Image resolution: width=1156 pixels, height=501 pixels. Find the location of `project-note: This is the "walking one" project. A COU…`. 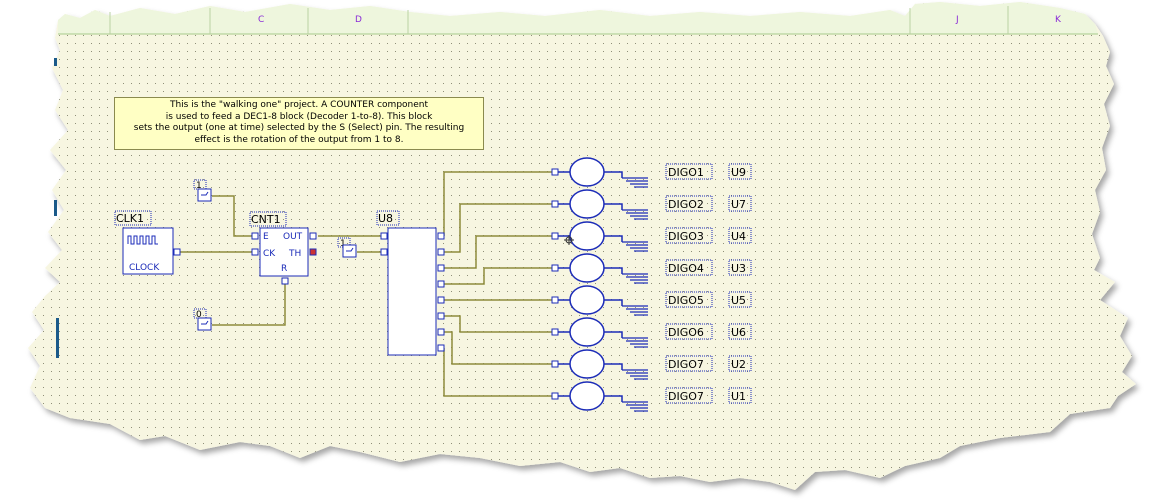

project-note: This is the "walking one" project. A COU… is located at coordinates (299, 123).